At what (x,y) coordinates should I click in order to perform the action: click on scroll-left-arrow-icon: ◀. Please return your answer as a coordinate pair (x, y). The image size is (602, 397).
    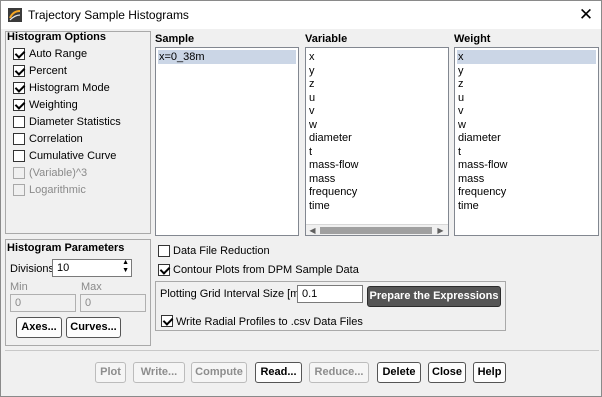
    Looking at the image, I should click on (312, 230).